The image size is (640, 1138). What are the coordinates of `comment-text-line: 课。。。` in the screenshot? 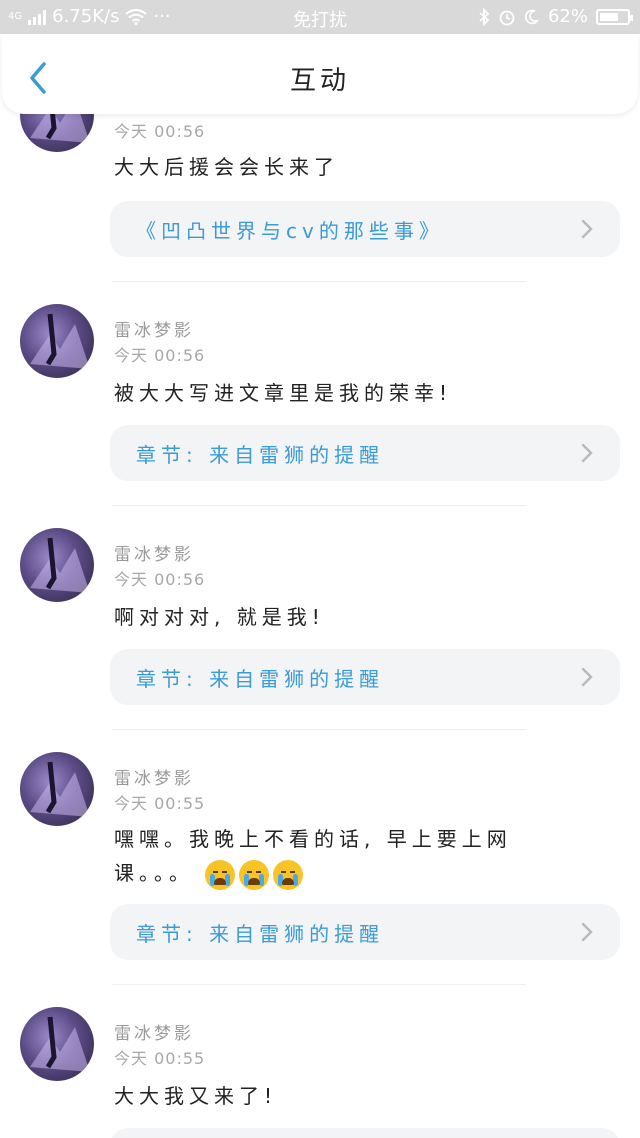 It's located at (334, 873).